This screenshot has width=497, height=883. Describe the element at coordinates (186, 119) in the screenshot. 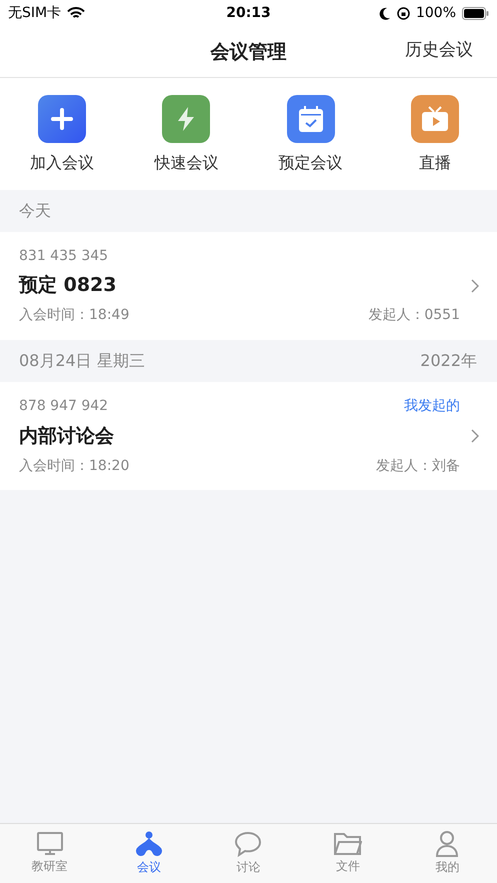

I see `lightning-icon` at that location.